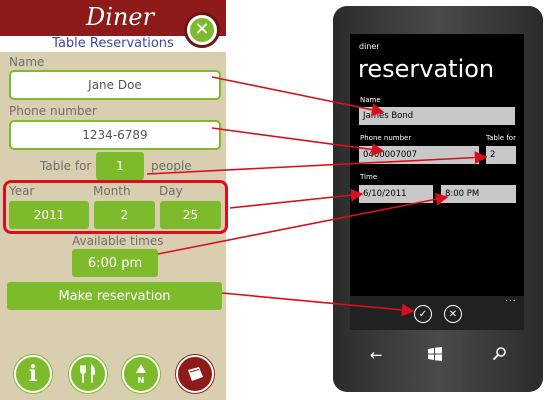  What do you see at coordinates (435, 356) in the screenshot?
I see `windows-icon` at bounding box center [435, 356].